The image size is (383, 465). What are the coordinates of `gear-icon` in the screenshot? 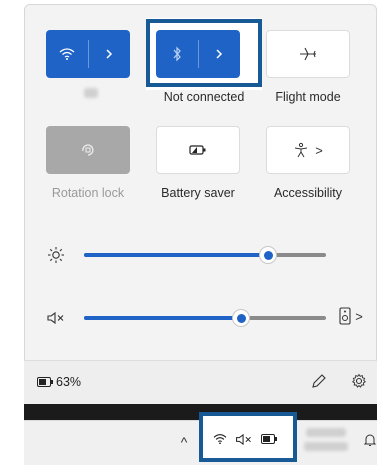 It's located at (359, 381).